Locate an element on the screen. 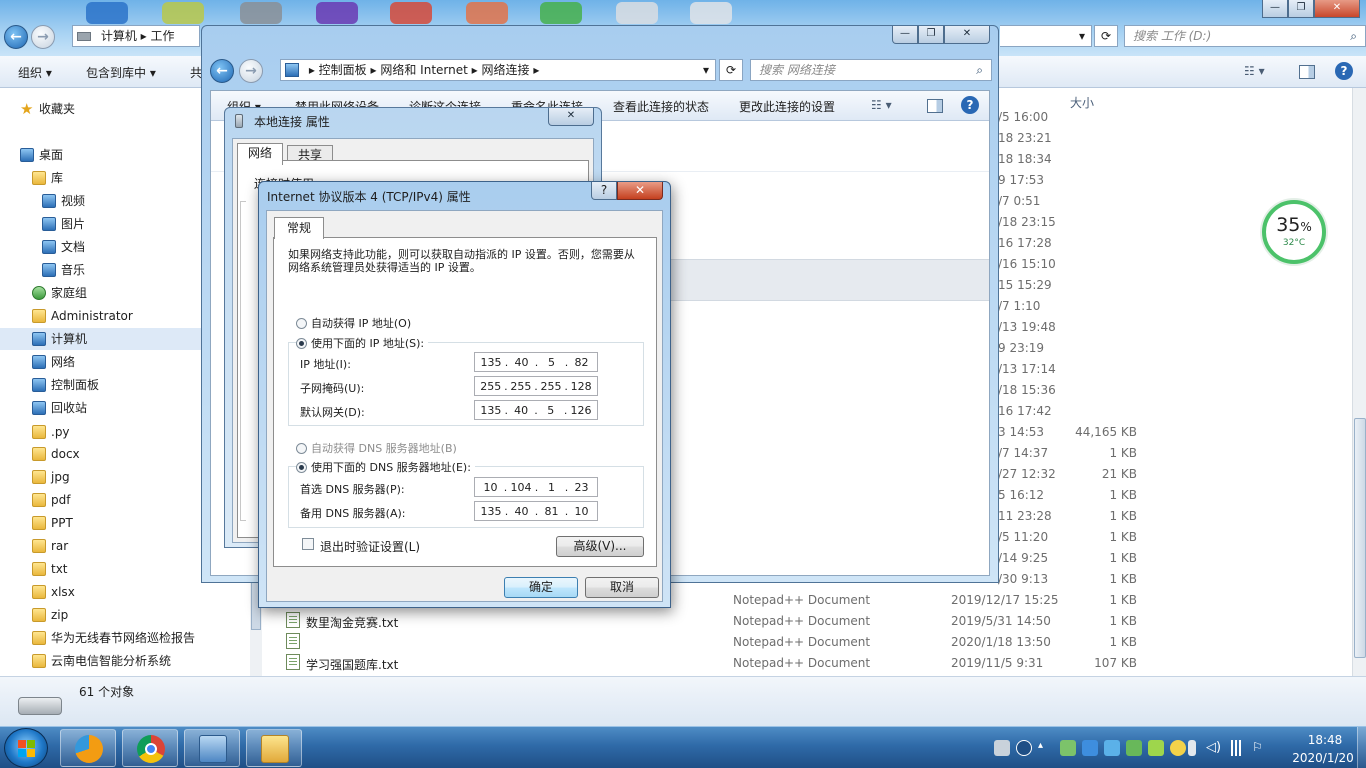 The image size is (1366, 768). include-in-library-menu: 包含到库中 ▾ is located at coordinates (121, 72).